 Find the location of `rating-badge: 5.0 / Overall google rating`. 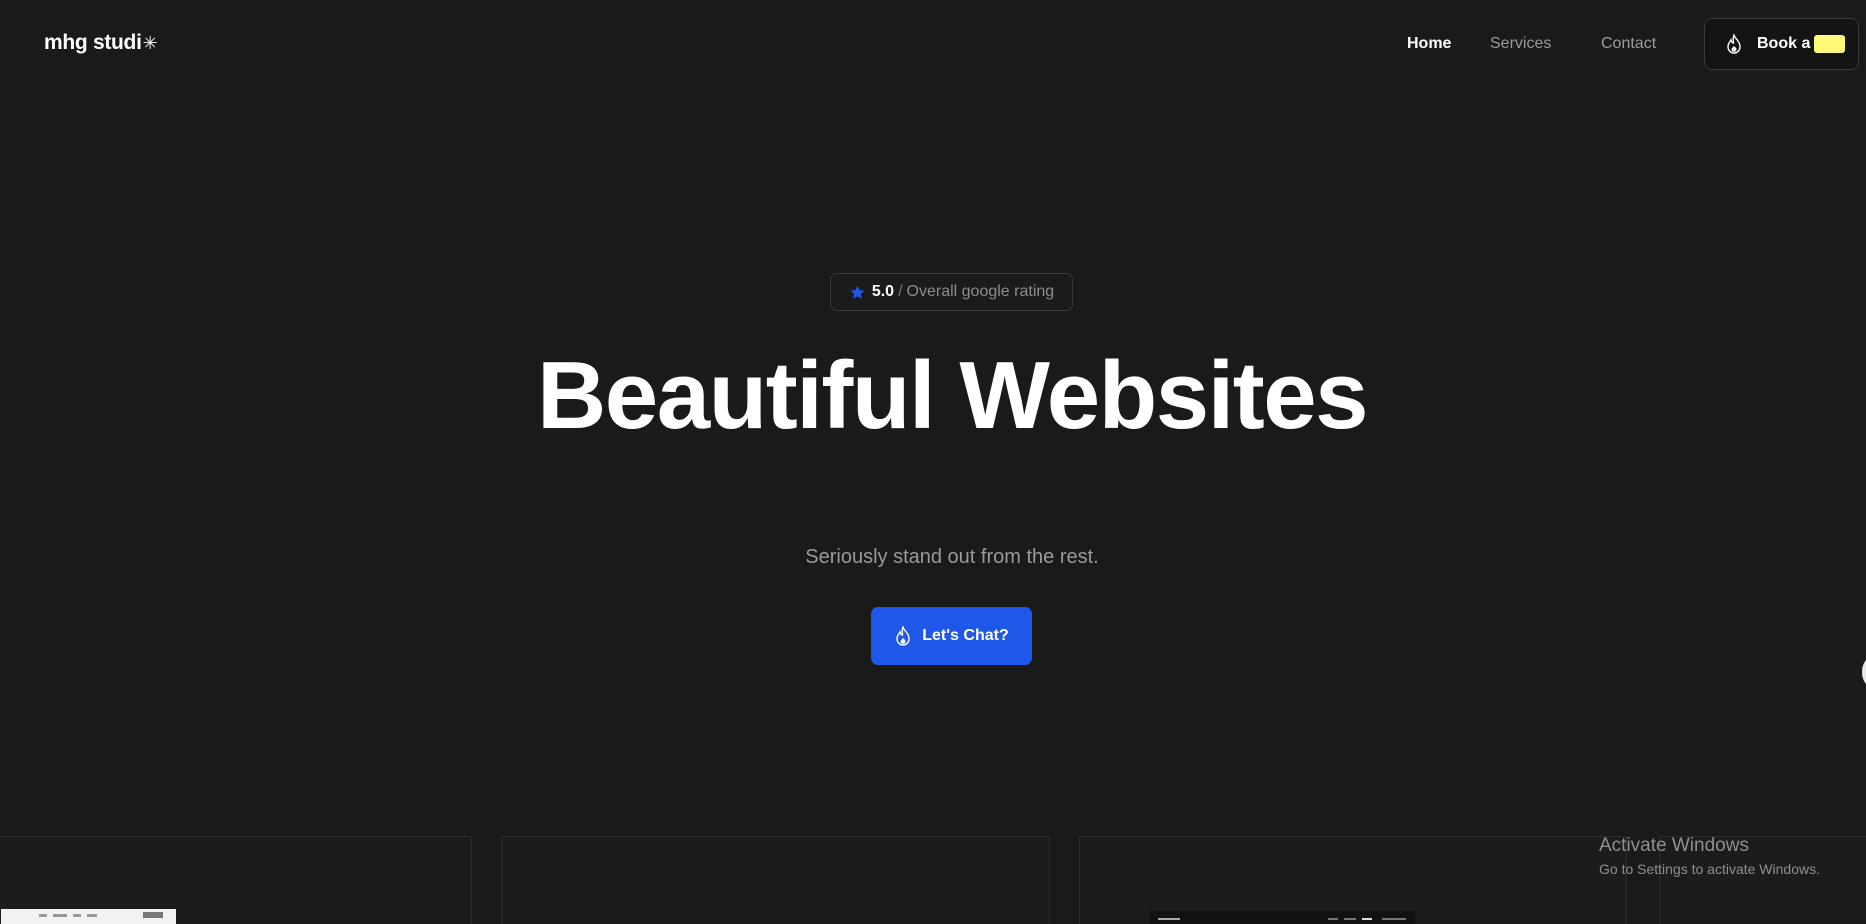

rating-badge: 5.0 / Overall google rating is located at coordinates (951, 292).